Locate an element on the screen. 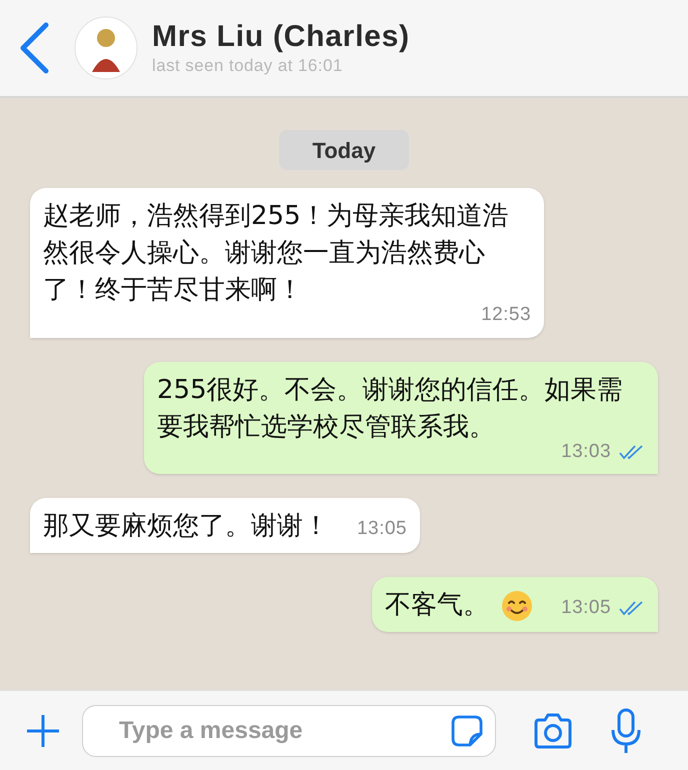 The width and height of the screenshot is (688, 770). message-input-field: Type a message is located at coordinates (289, 730).